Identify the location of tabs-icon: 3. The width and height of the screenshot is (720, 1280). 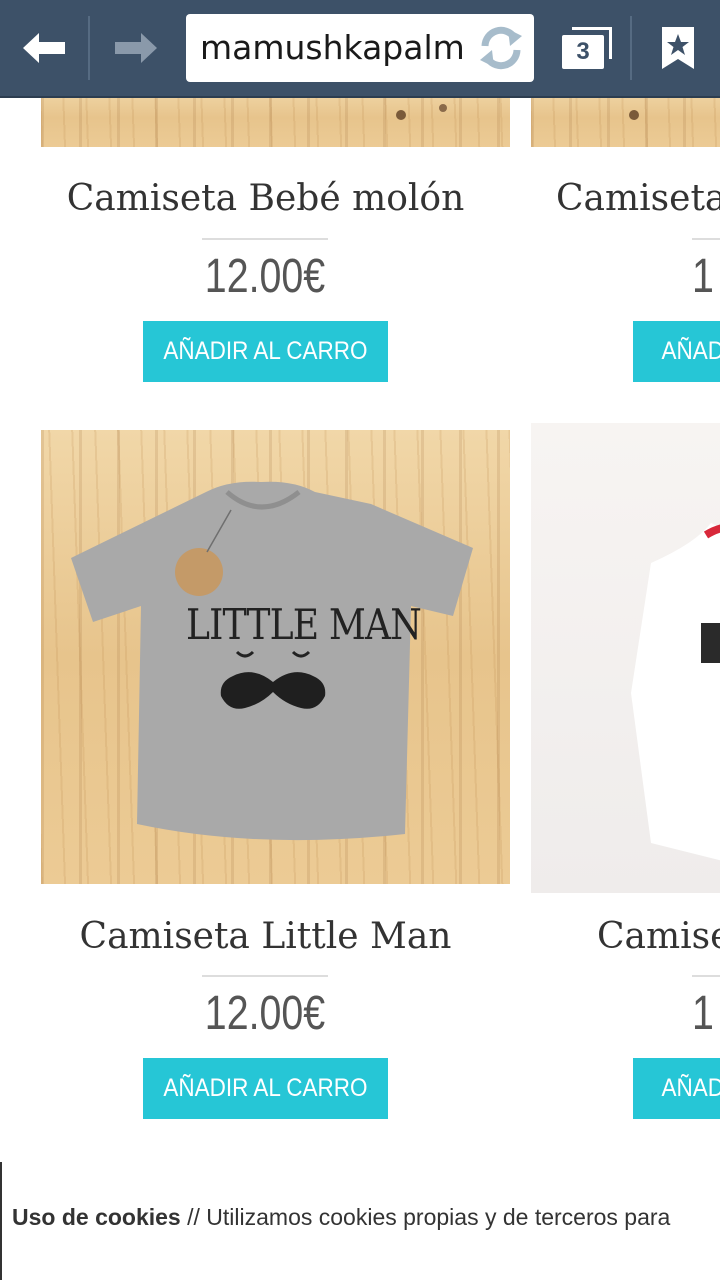
(588, 48).